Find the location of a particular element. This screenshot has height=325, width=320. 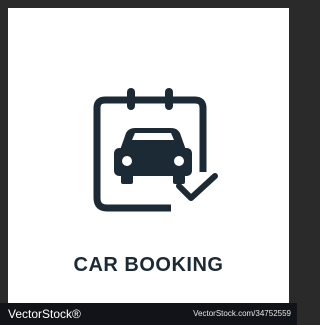

footer-brand: VectorStock® is located at coordinates (44, 314).